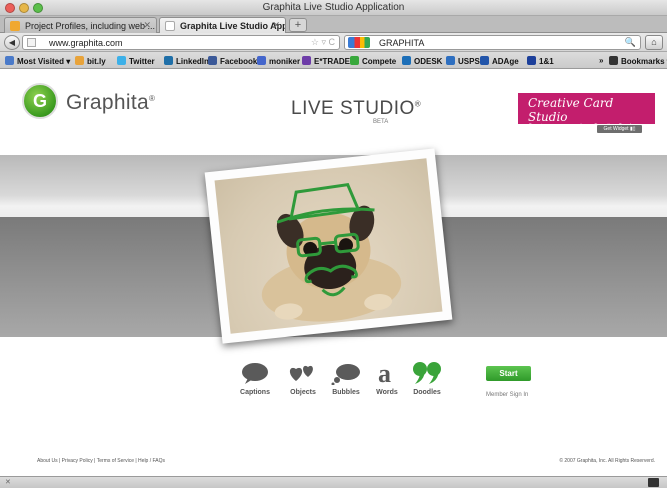 This screenshot has height=488, width=667. Describe the element at coordinates (601, 60) in the screenshot. I see `bookmarks-overflow-button: »` at that location.